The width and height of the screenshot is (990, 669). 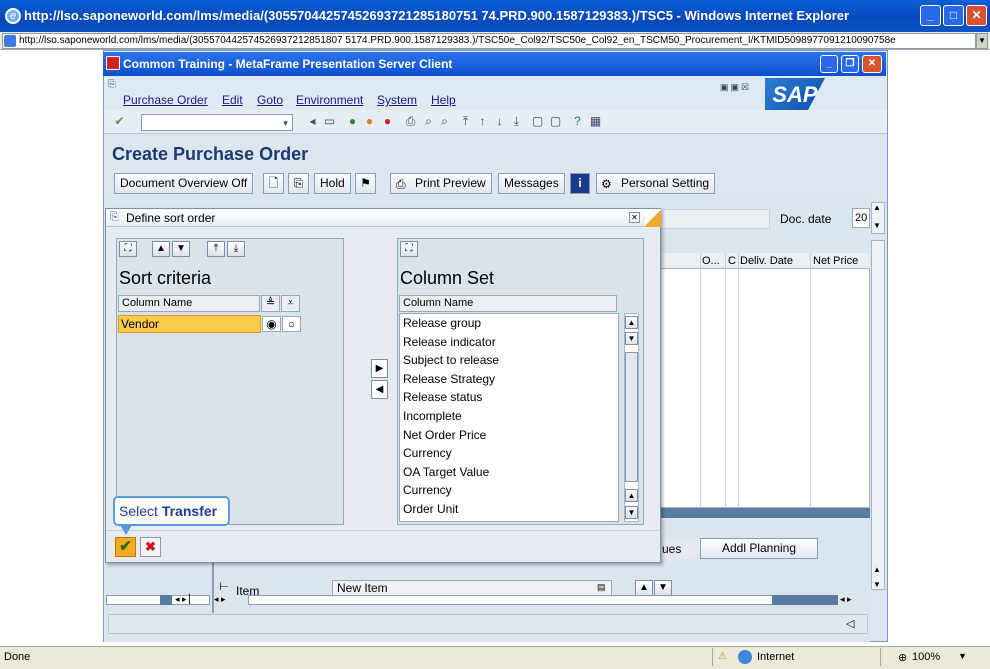 I want to click on column-scroll-down2-icon: ▼, so click(x=631, y=512).